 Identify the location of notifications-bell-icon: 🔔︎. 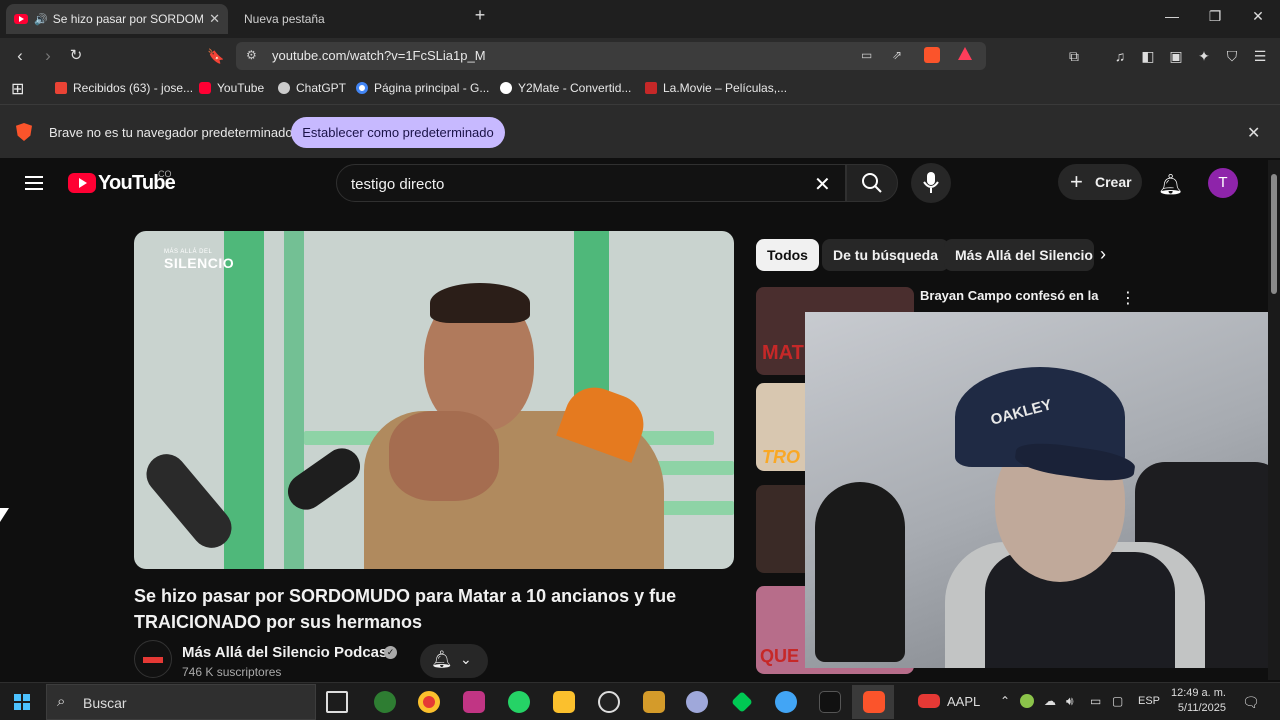
(1170, 184).